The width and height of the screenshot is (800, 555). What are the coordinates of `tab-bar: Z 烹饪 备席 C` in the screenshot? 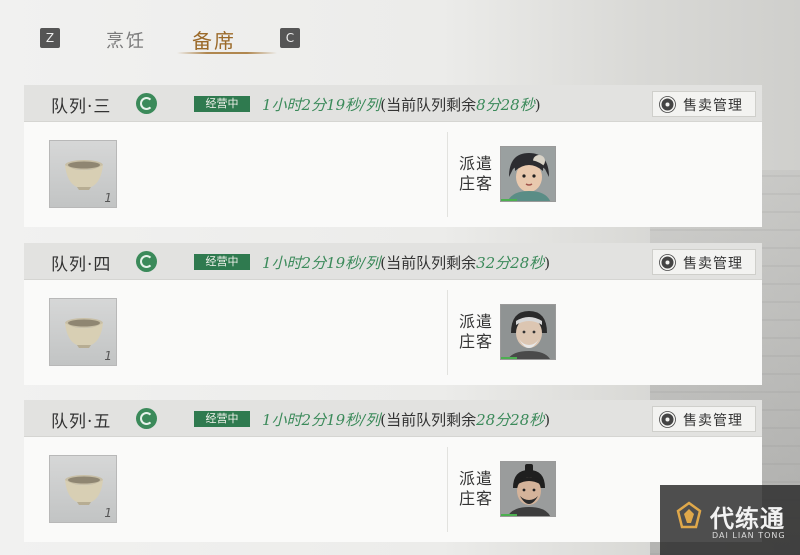 It's located at (175, 40).